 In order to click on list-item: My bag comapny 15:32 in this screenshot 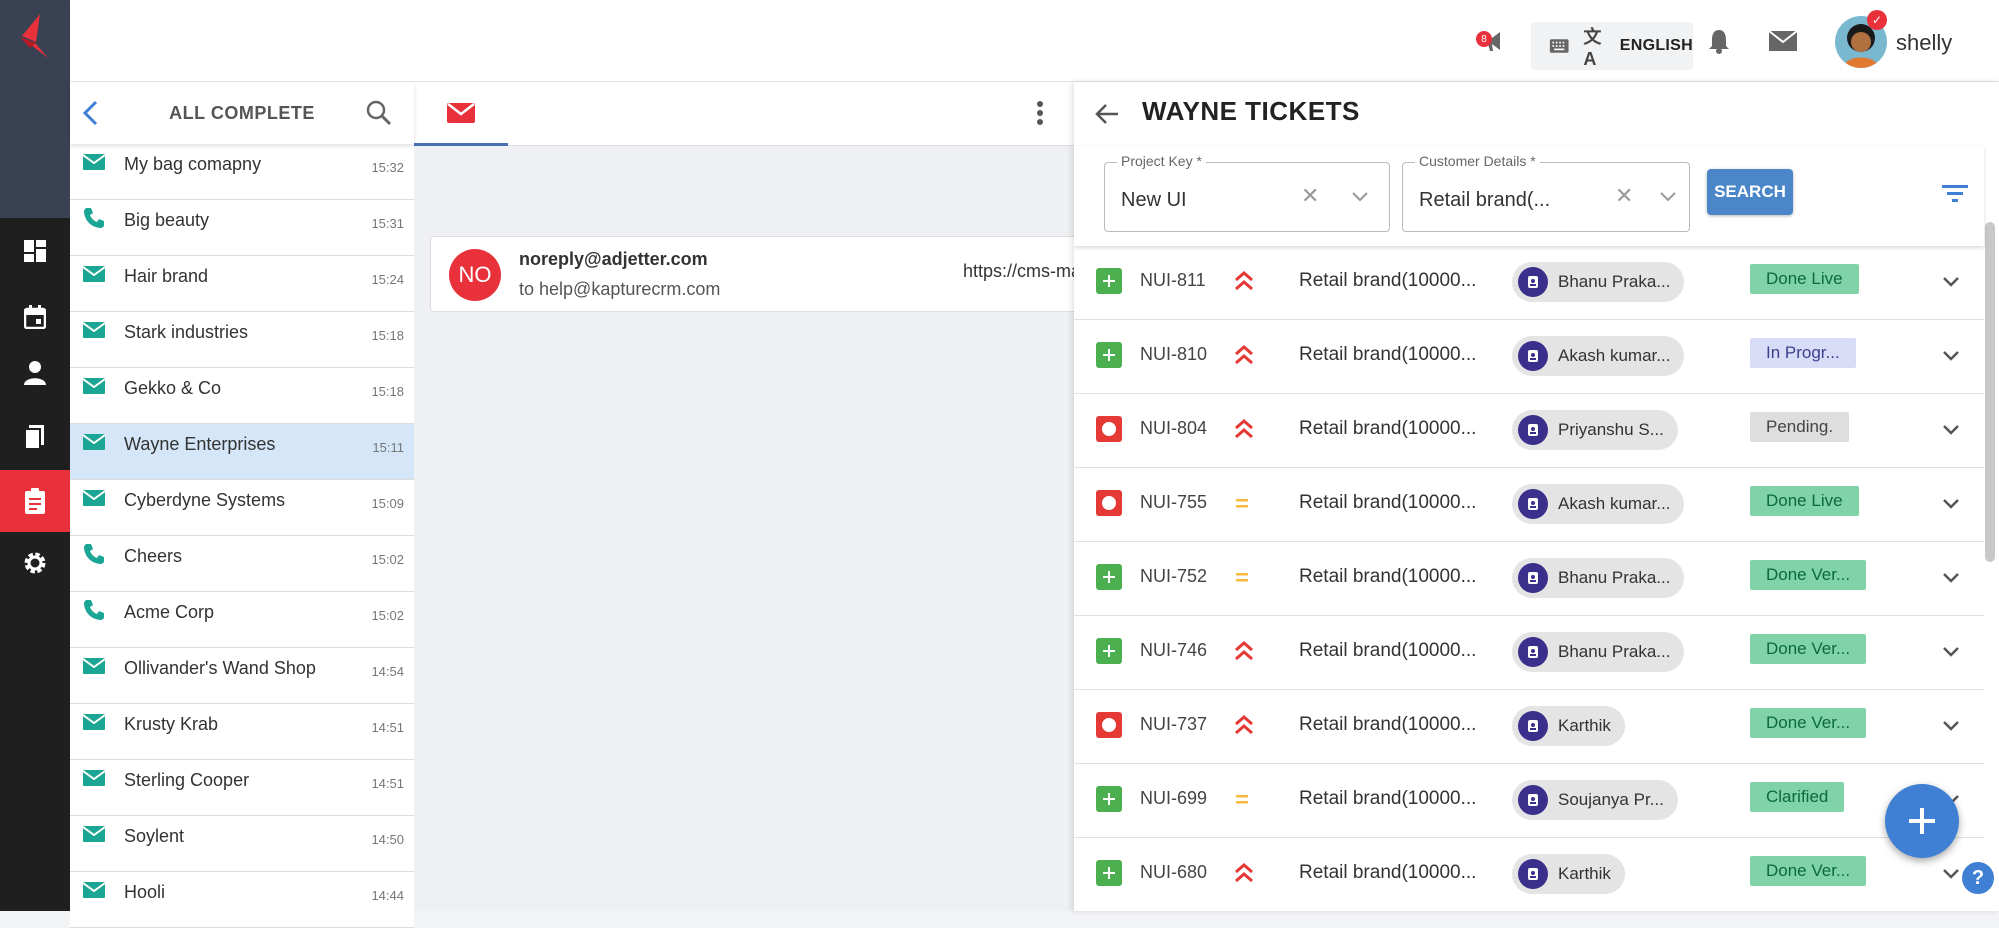, I will do `click(242, 172)`.